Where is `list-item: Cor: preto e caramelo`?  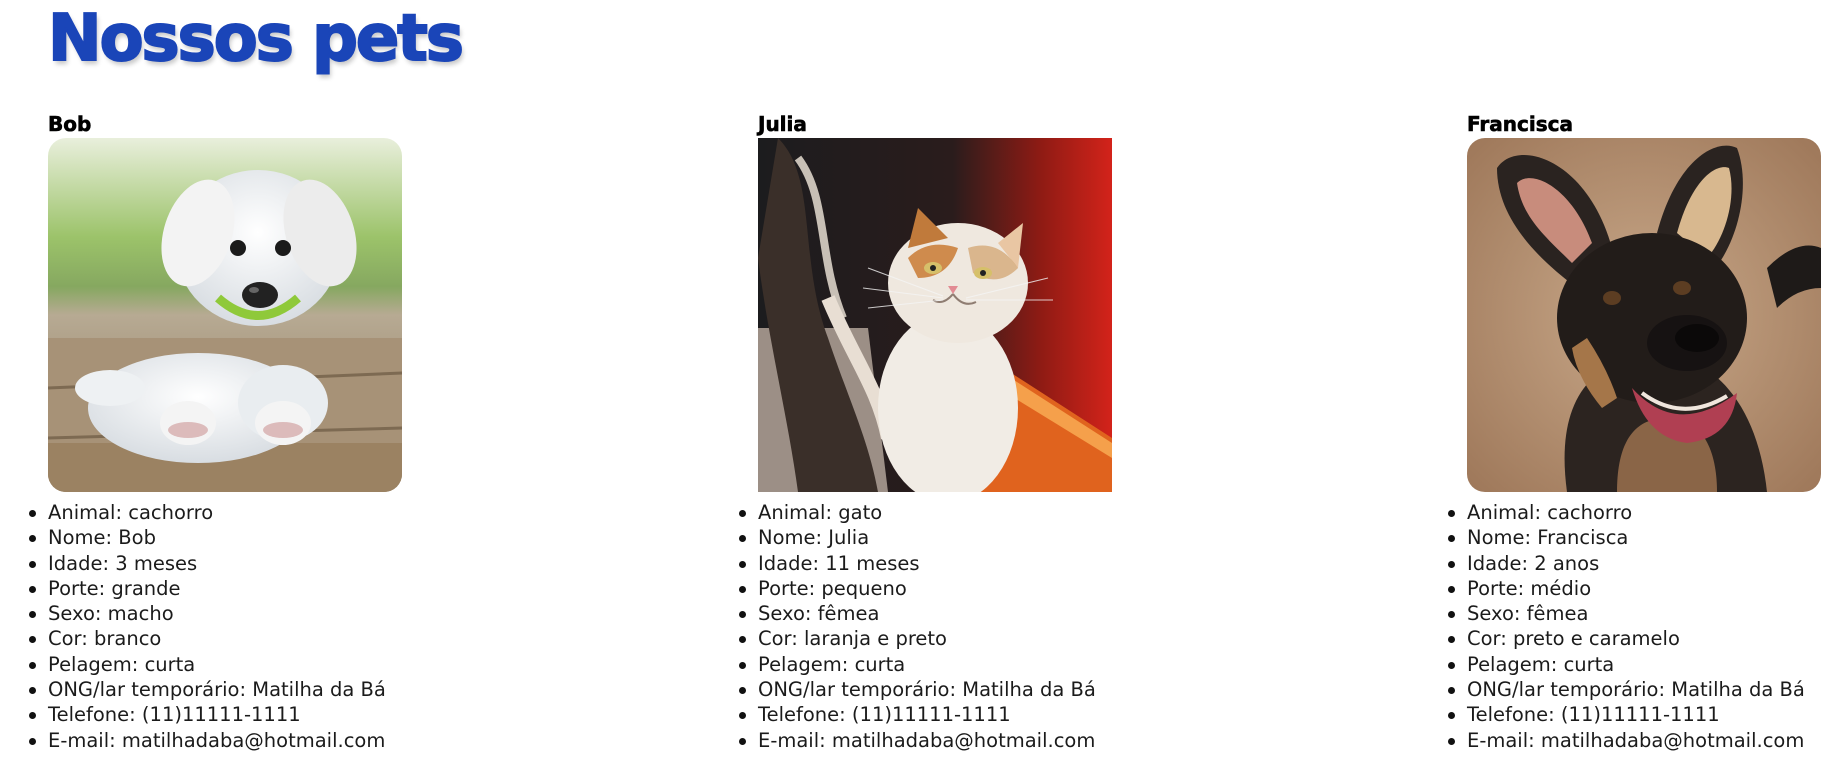
list-item: Cor: preto e caramelo is located at coordinates (1647, 638).